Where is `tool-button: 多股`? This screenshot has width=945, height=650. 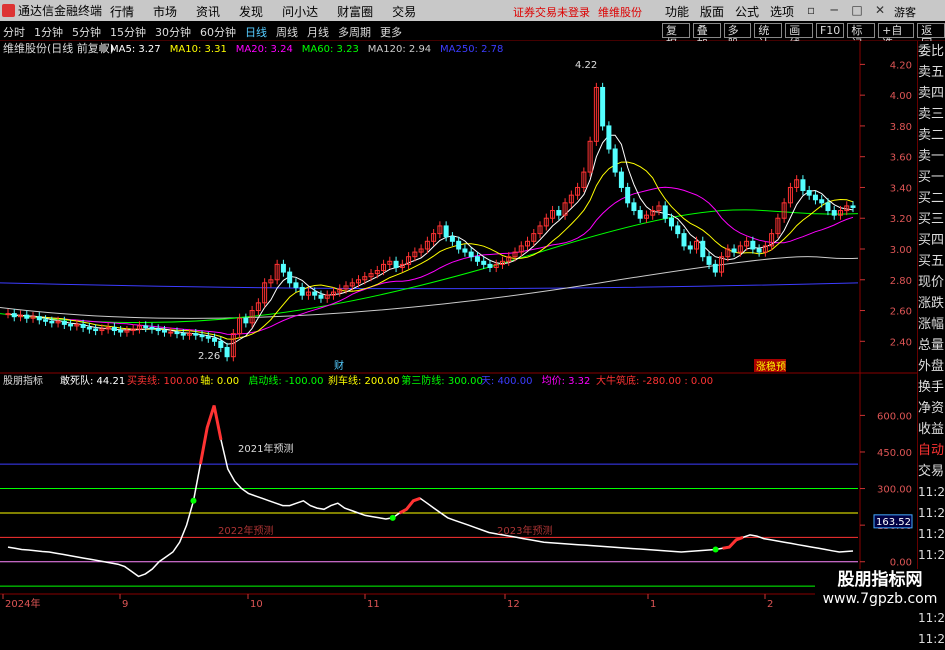
tool-button: 多股 is located at coordinates (737, 36).